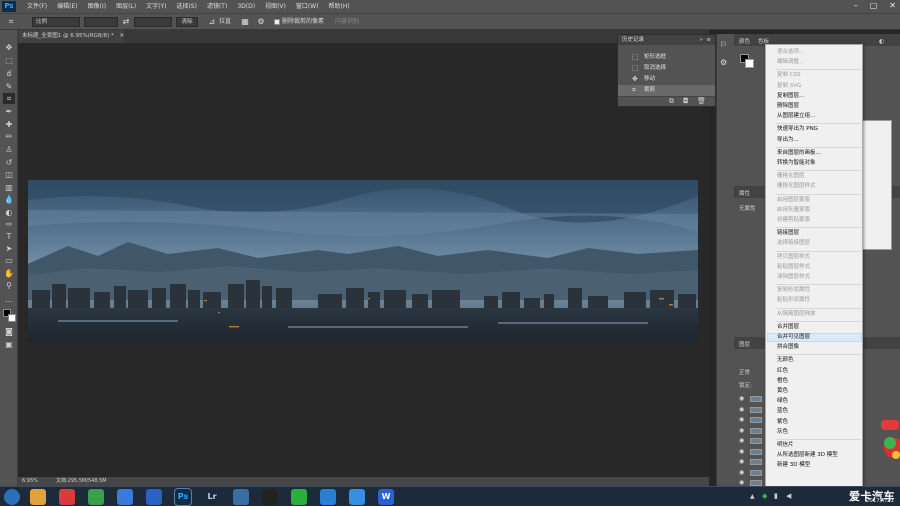 Image resolution: width=900 pixels, height=506 pixels. Describe the element at coordinates (9, 212) in the screenshot. I see `dodge-tool-icon: ◐` at that location.